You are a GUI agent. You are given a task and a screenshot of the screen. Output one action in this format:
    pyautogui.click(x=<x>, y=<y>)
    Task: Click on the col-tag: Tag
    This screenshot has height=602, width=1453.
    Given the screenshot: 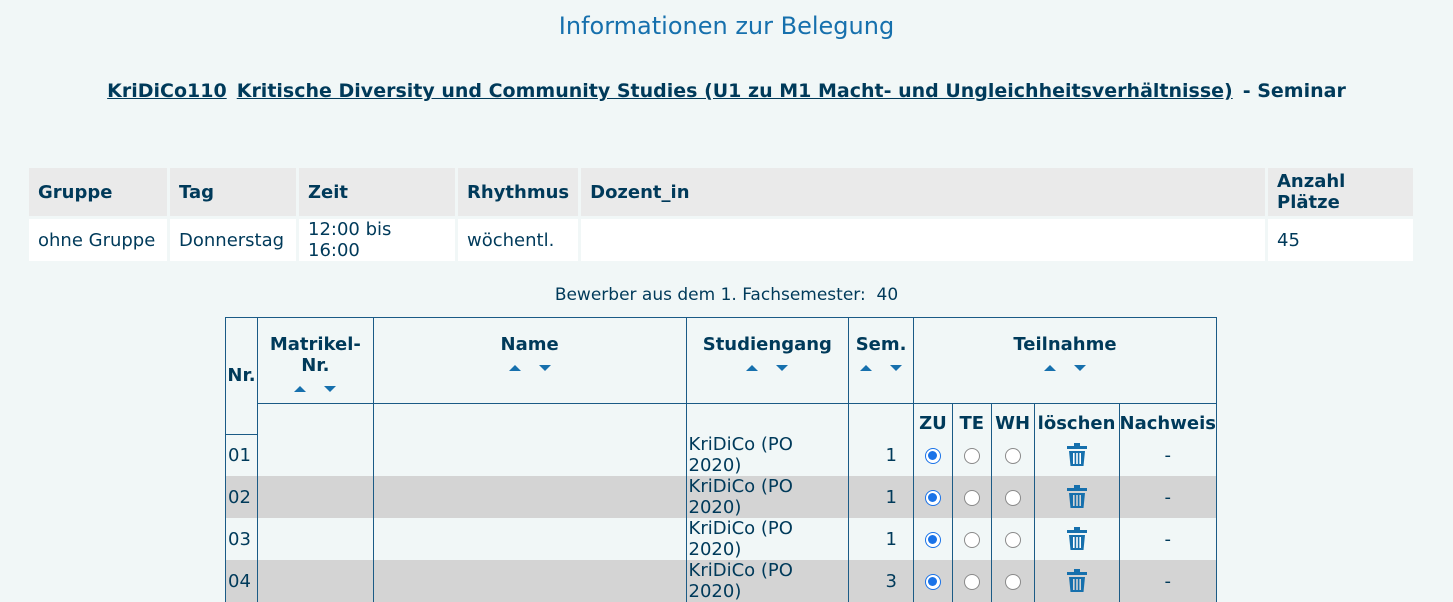 What is the action you would take?
    pyautogui.click(x=233, y=193)
    